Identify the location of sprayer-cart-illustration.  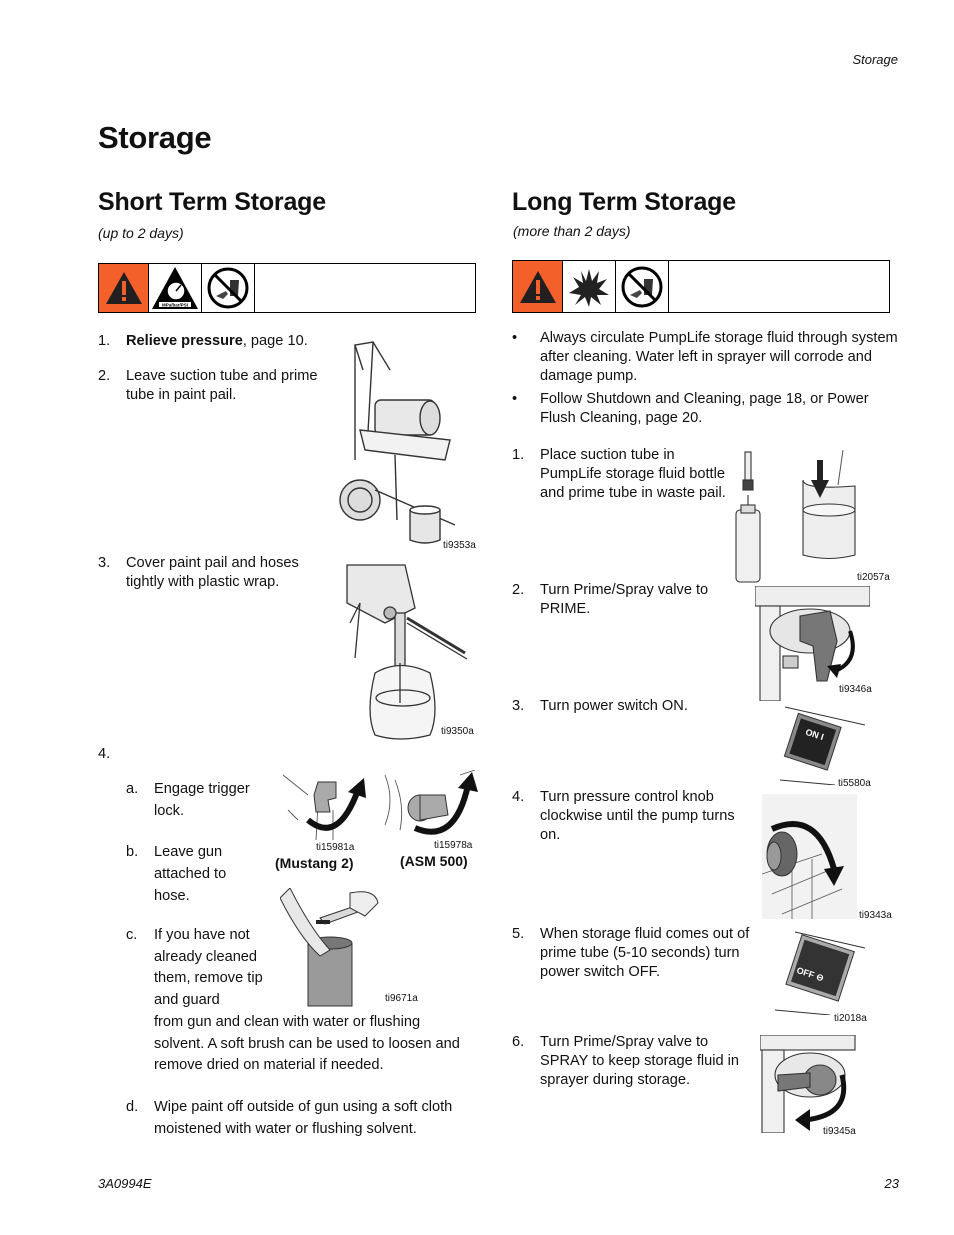
(397, 442).